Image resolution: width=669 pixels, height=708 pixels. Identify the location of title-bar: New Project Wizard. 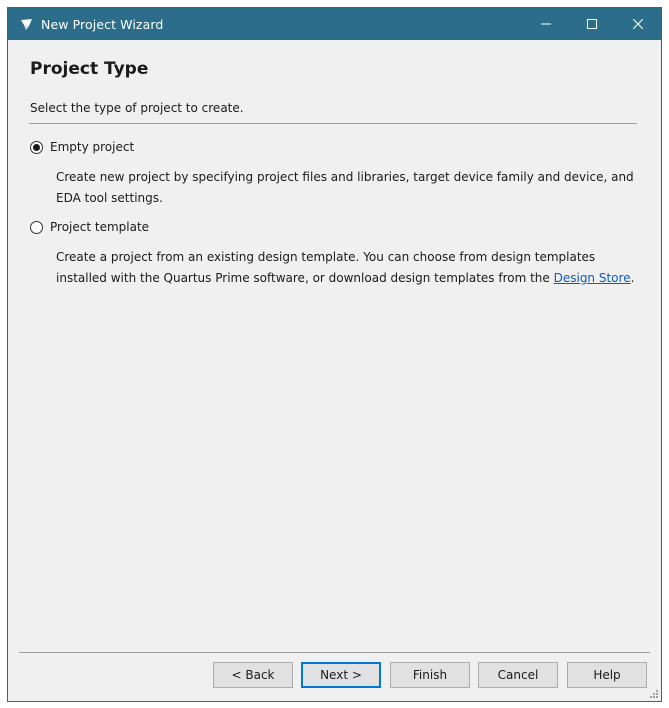
(334, 24).